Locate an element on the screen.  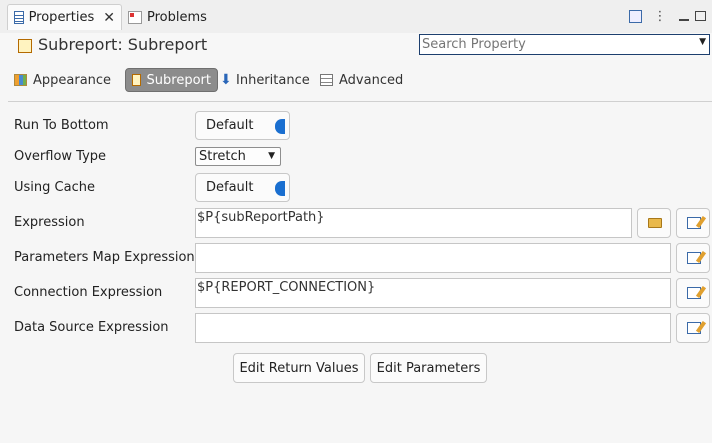
minimize-icon is located at coordinates (684, 16).